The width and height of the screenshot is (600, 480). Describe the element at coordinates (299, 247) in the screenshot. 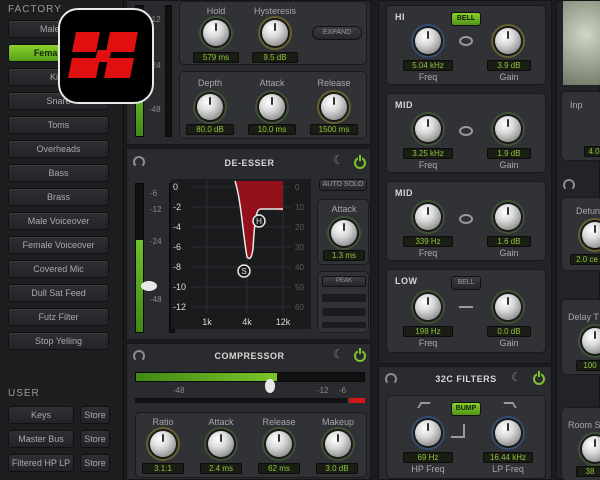

I see `deesser-right-tick: 30` at that location.